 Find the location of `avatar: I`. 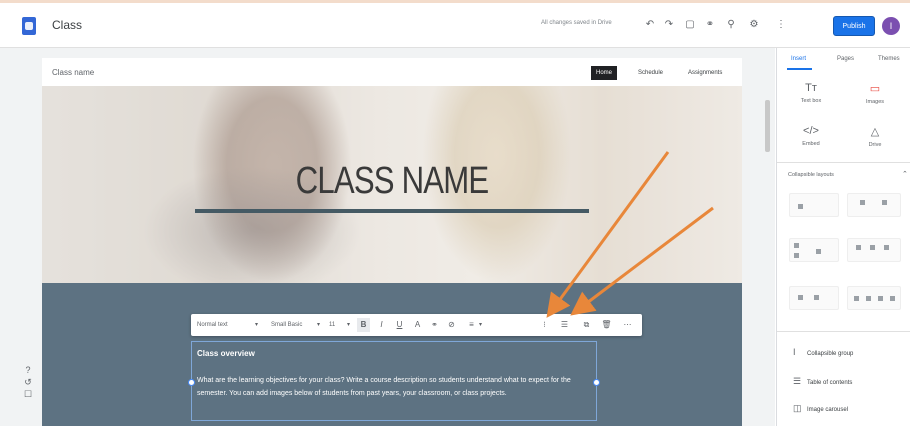

avatar: I is located at coordinates (891, 26).